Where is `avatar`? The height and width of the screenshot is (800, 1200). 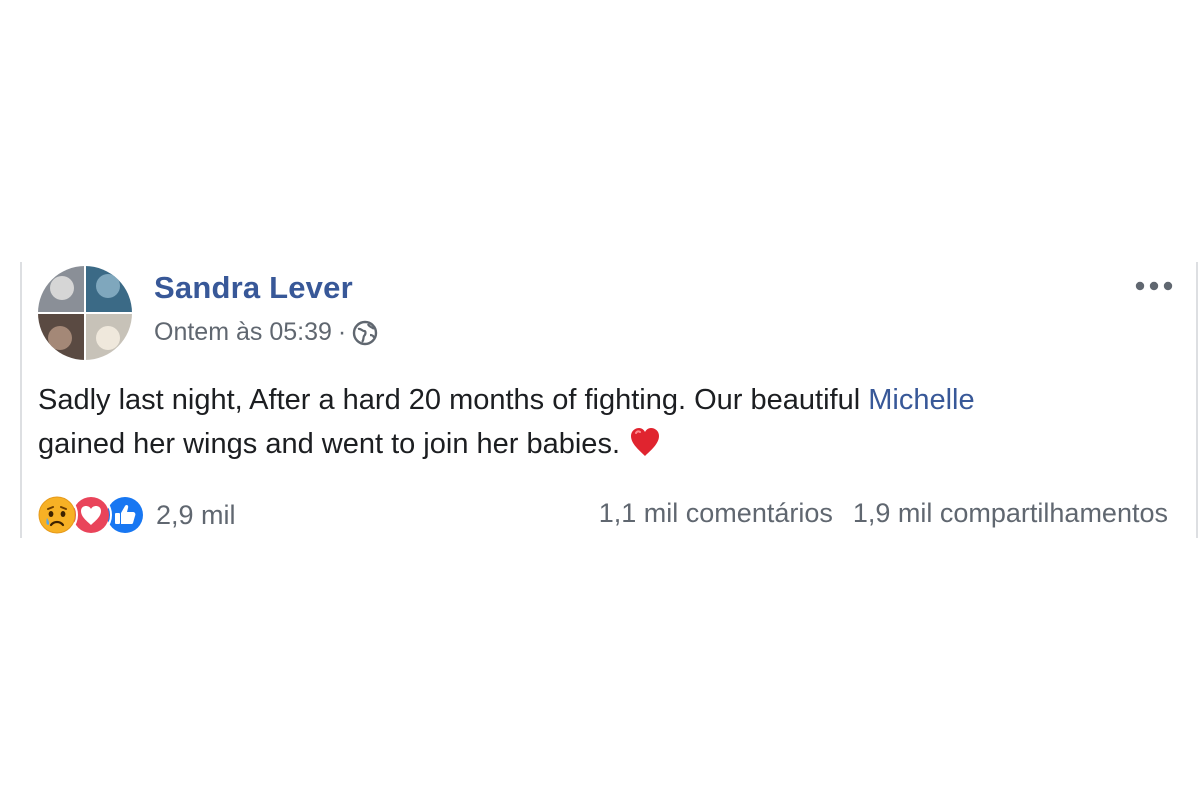
avatar is located at coordinates (85, 313).